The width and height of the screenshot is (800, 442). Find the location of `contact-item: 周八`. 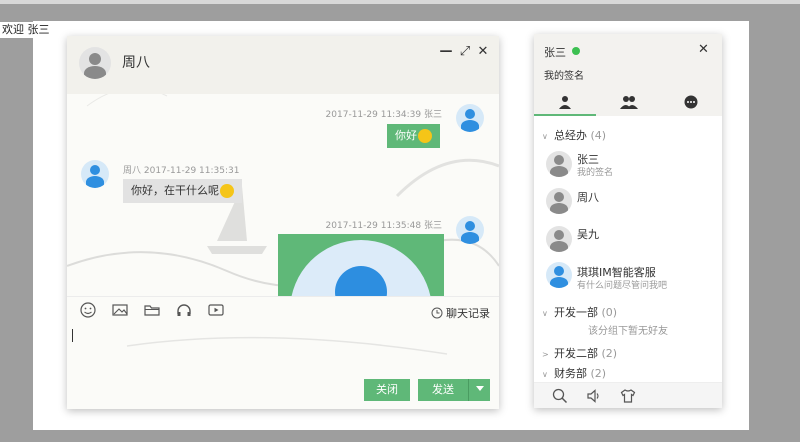

contact-item: 周八 is located at coordinates (628, 203).